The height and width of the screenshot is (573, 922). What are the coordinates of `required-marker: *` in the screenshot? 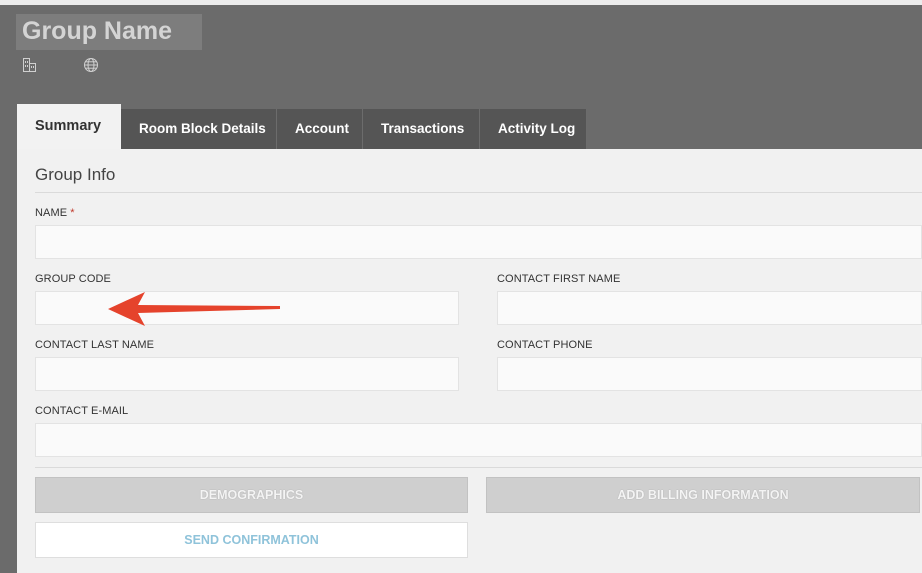 It's located at (72, 213).